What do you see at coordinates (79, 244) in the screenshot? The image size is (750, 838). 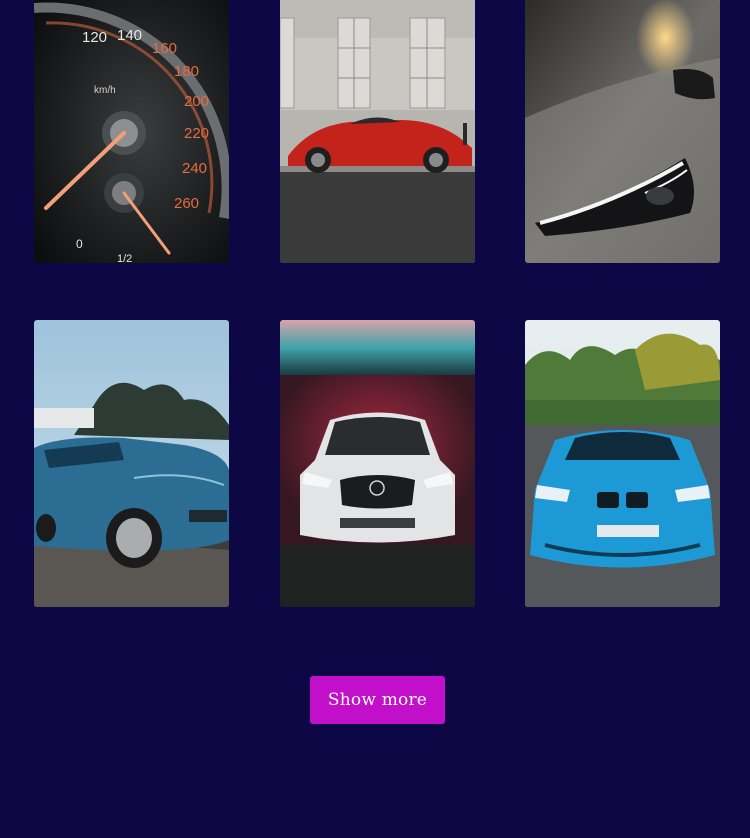 I see `svg-text: 0` at bounding box center [79, 244].